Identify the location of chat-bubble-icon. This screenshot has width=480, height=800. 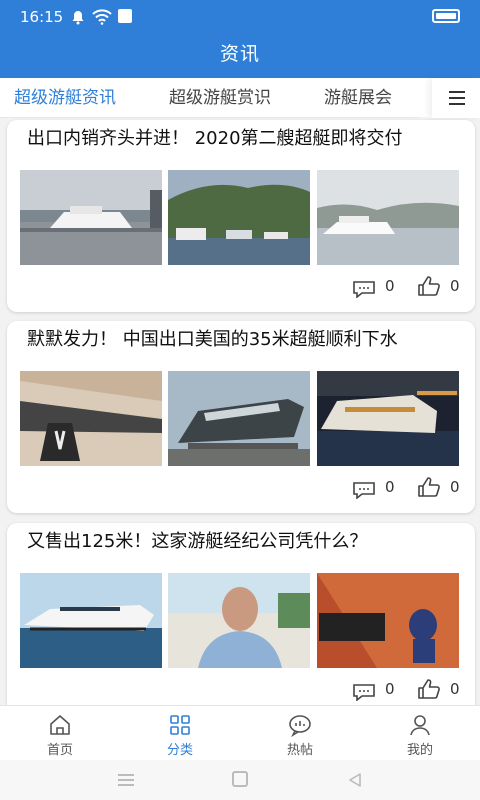
(300, 726).